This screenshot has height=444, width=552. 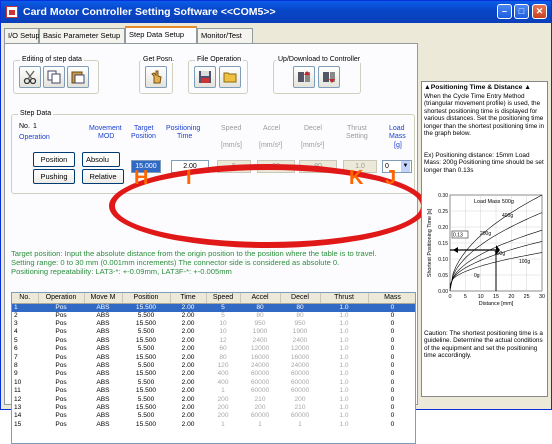 I want to click on tab-io-setup: I/O Setup, so click(x=22, y=35).